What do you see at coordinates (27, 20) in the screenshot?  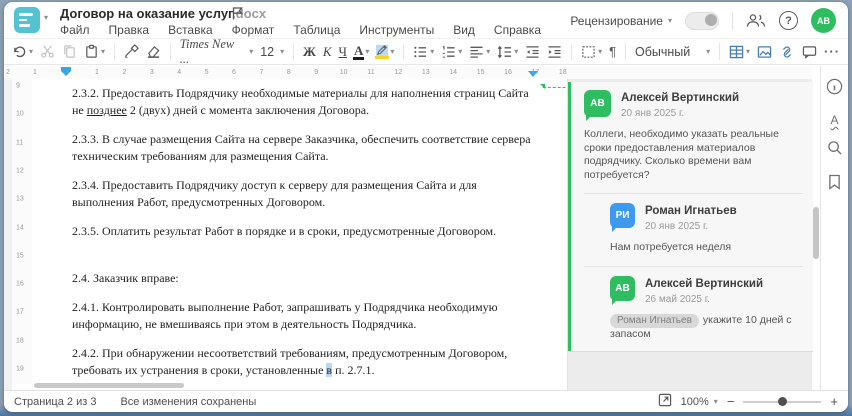 I see `app-logo-icon` at bounding box center [27, 20].